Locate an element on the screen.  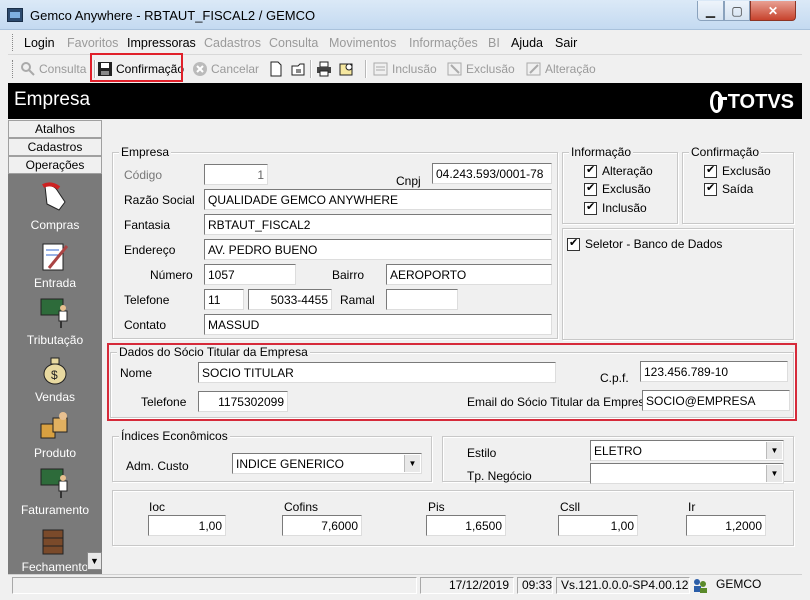
boxes-icon is located at coordinates (55, 426).